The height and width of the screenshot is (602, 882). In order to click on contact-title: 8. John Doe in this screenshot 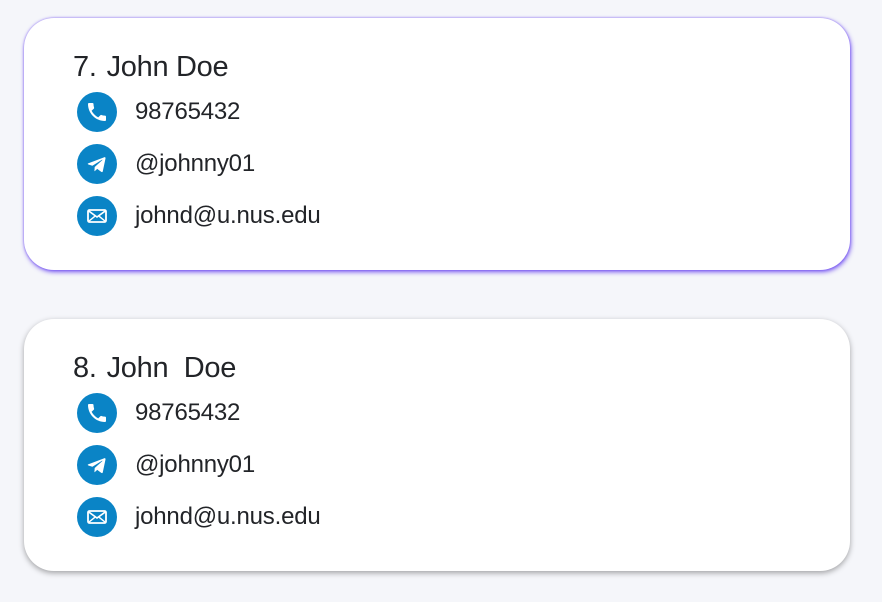, I will do `click(154, 368)`.